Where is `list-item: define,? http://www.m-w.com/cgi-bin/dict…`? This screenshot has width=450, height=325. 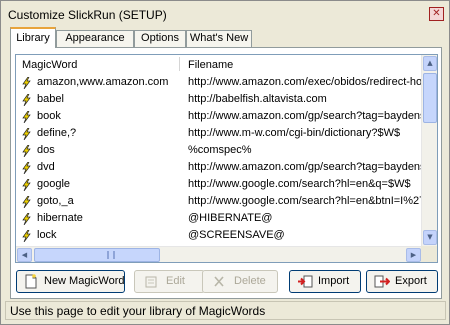 list-item: define,? http://www.m-w.com/cgi-bin/dict… is located at coordinates (219, 133).